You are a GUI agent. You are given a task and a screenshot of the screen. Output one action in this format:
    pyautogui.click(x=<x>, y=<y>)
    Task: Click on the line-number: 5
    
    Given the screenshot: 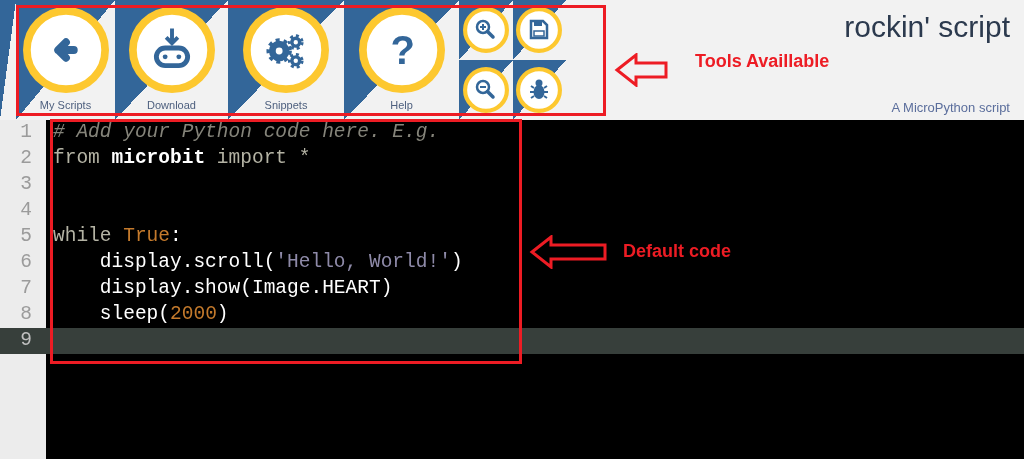 What is the action you would take?
    pyautogui.click(x=26, y=237)
    